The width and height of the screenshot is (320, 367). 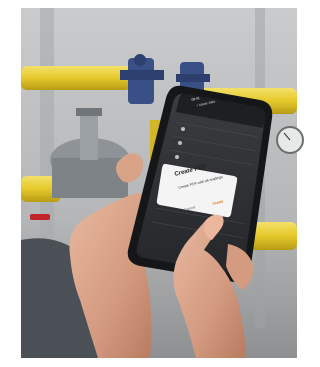 I want to click on red-valve-handle, so click(x=40, y=217).